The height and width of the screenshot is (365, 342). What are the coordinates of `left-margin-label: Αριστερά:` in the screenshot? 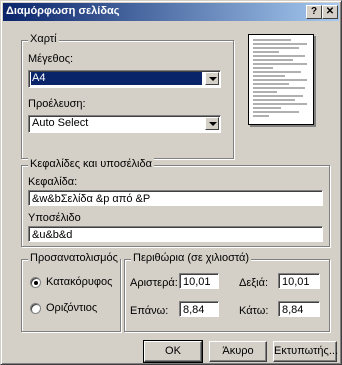 It's located at (154, 283).